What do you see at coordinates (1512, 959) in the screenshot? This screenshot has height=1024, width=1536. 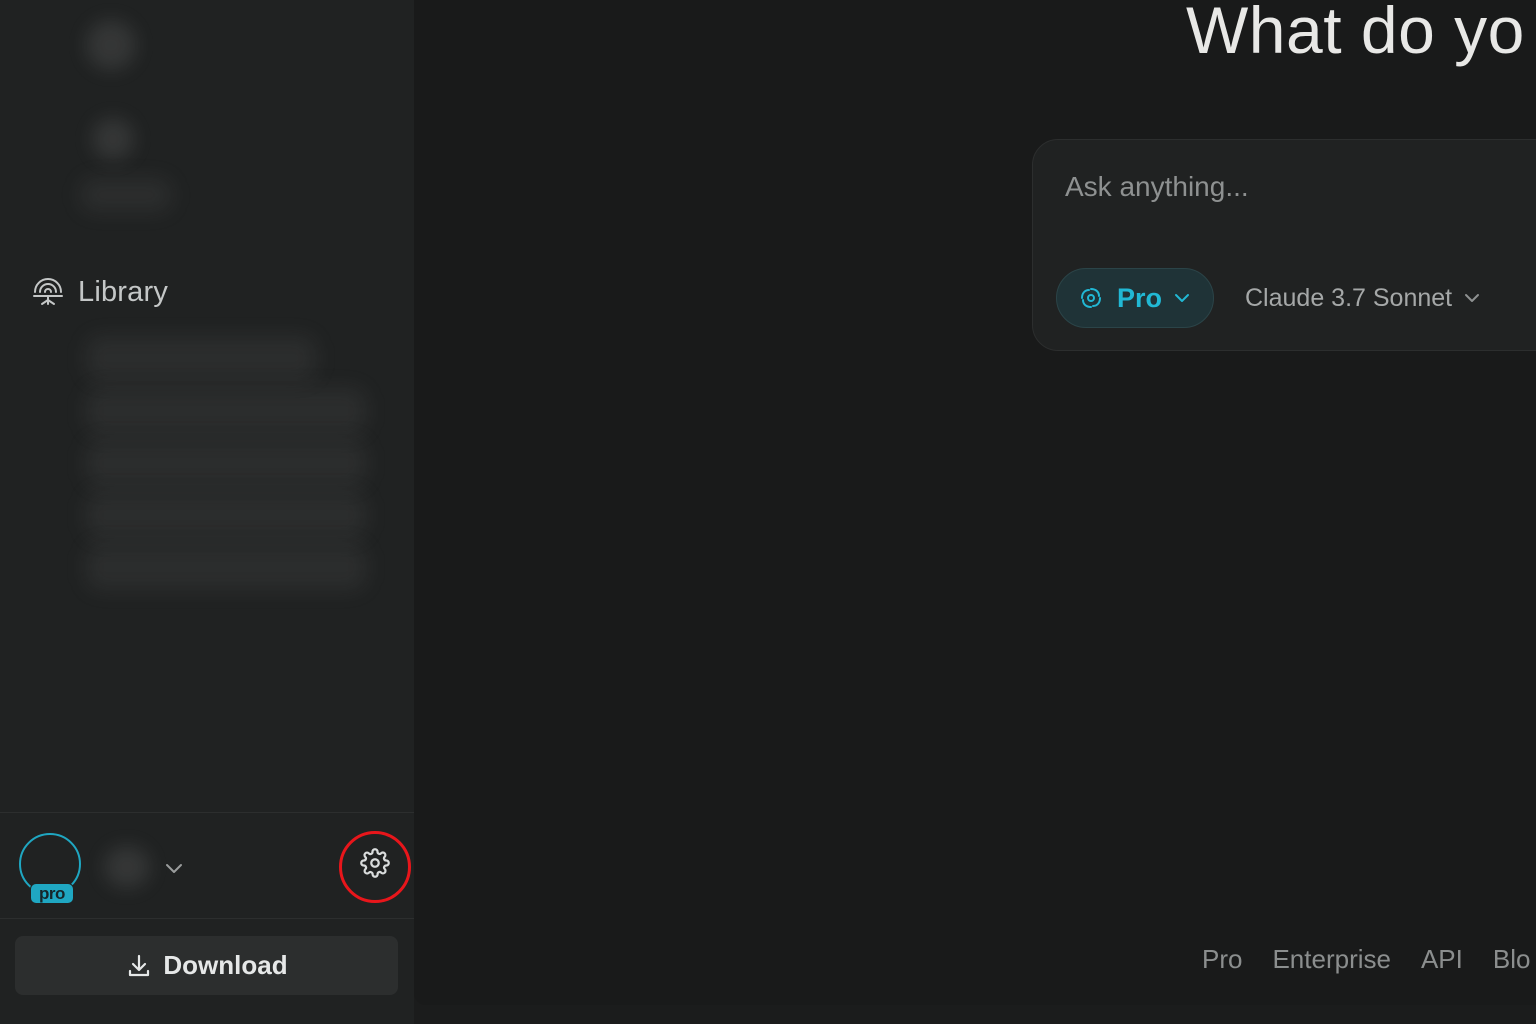 I see `footer-link-blog: Blo` at bounding box center [1512, 959].